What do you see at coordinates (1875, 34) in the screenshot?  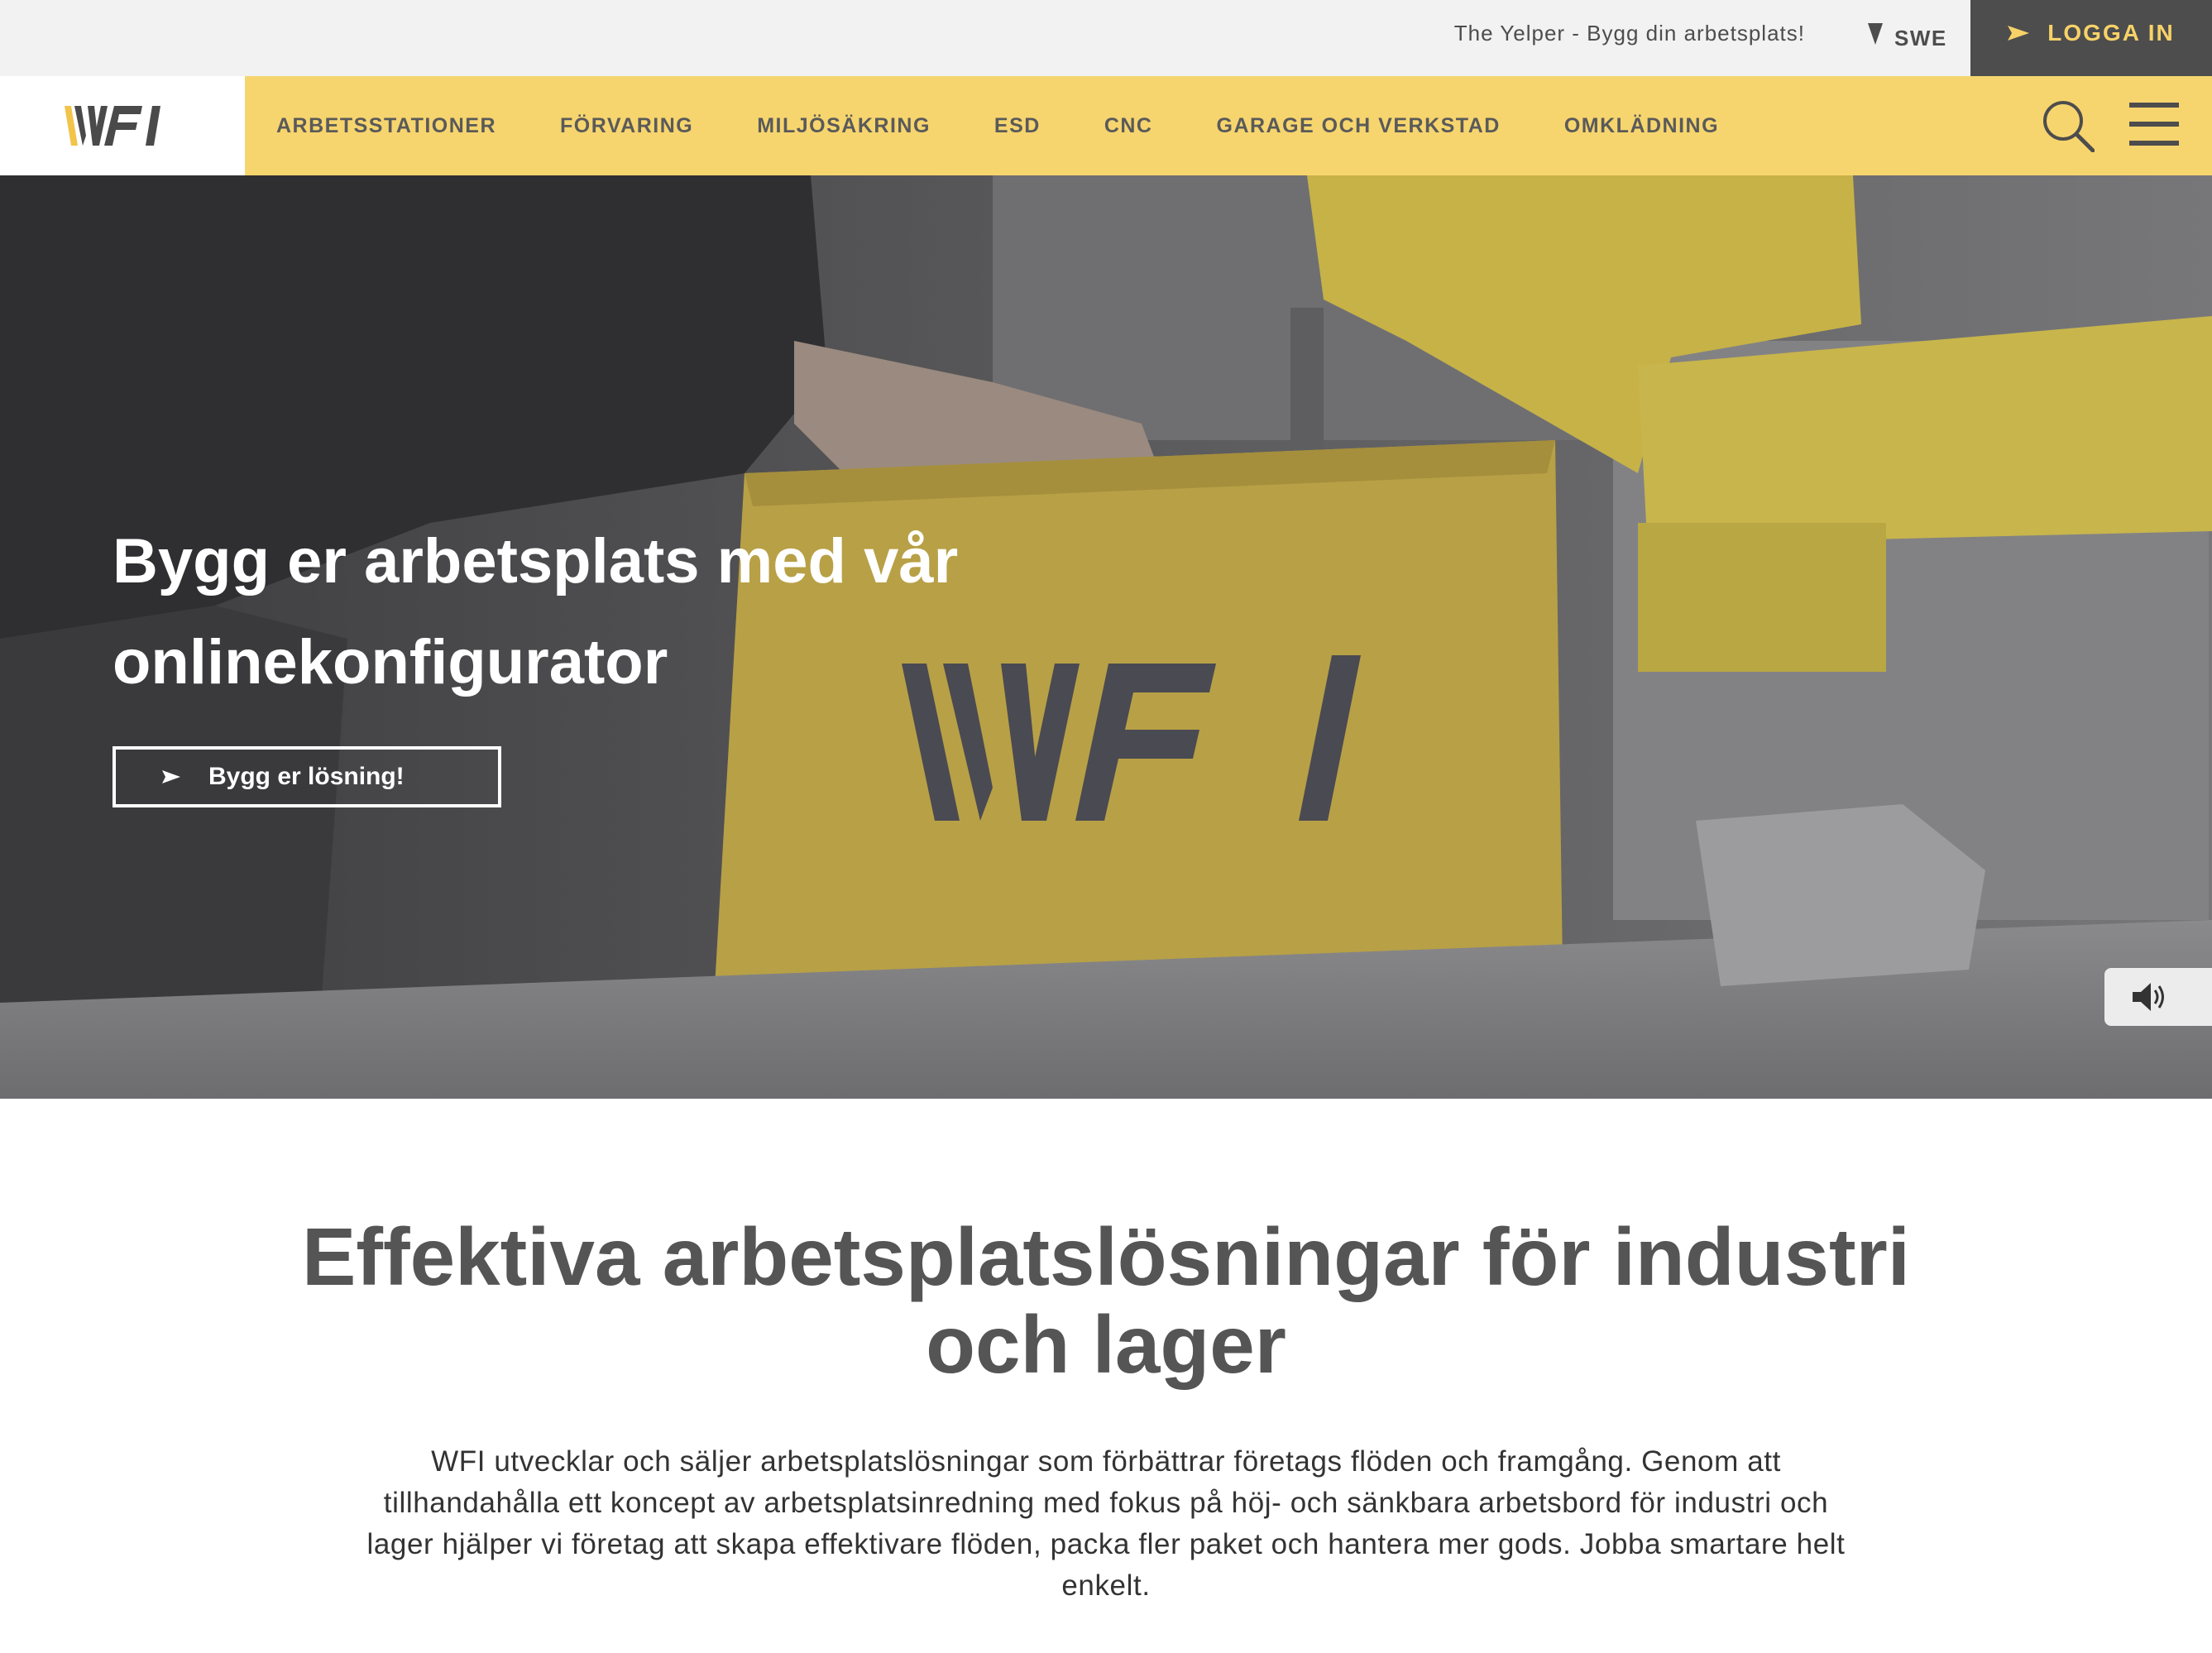 I see `location-pin-icon` at bounding box center [1875, 34].